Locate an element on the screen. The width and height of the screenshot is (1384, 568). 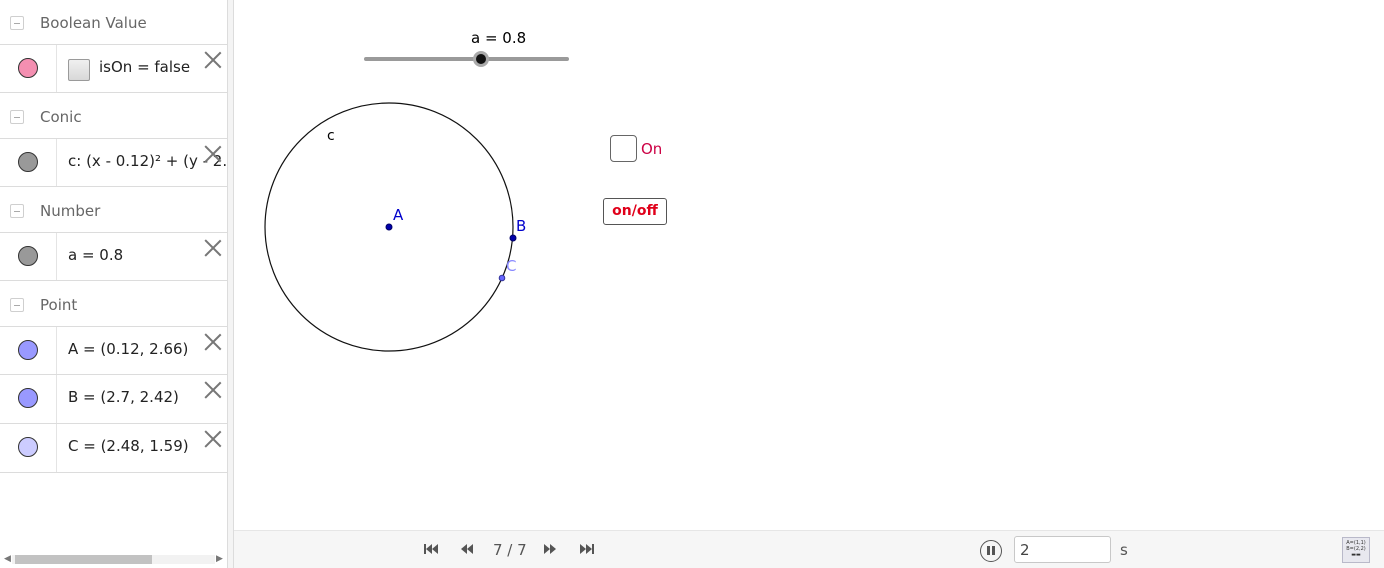
next-step-icon is located at coordinates (550, 549).